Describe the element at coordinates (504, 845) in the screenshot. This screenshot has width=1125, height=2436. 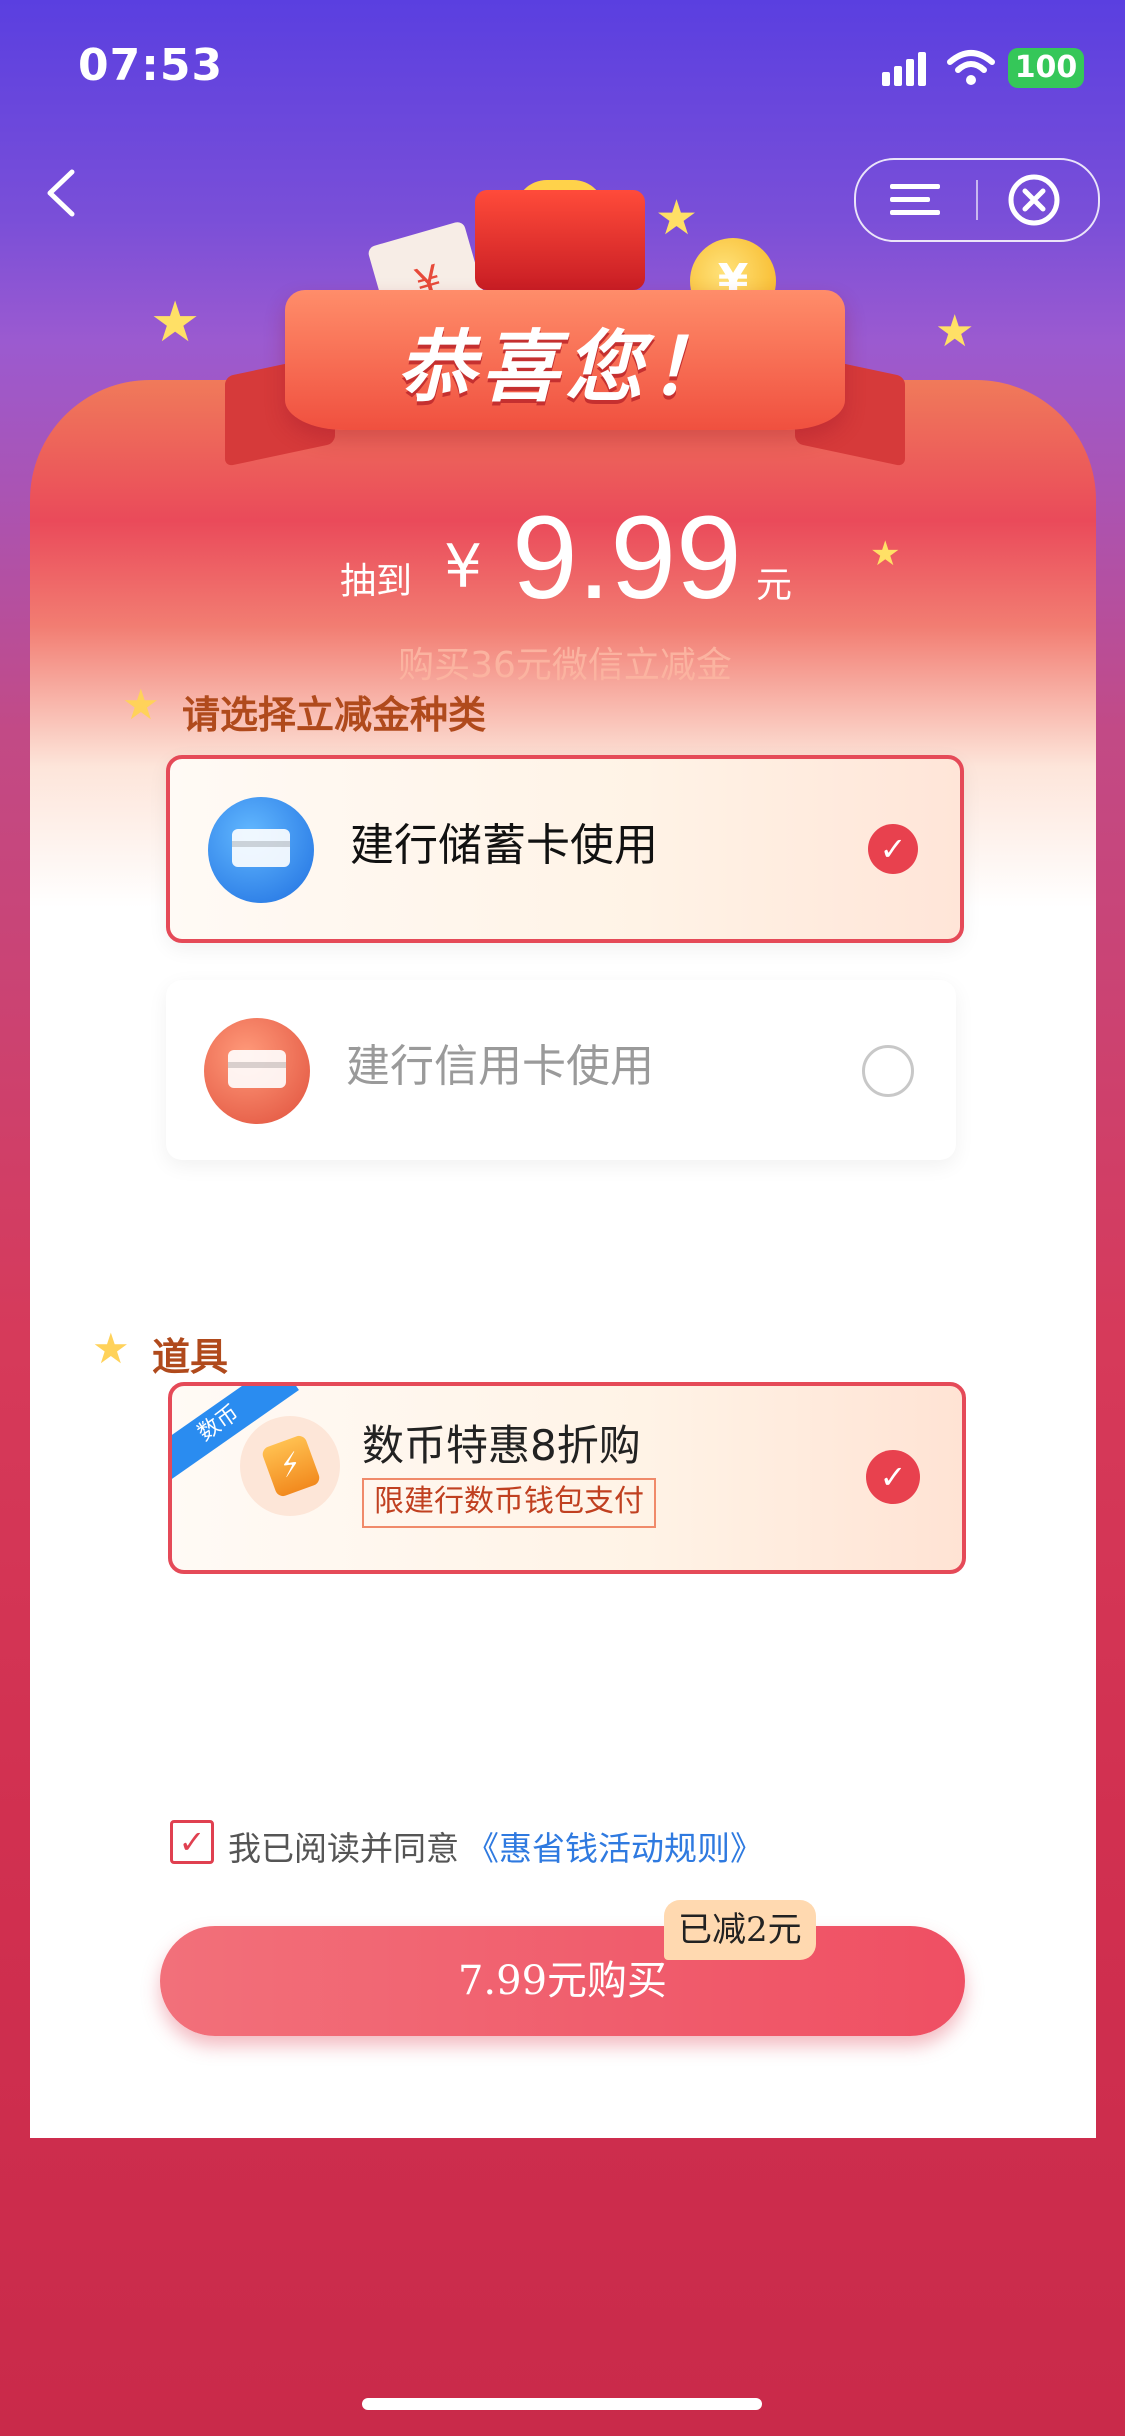
I see `option-label: 建行储蓄卡使用` at that location.